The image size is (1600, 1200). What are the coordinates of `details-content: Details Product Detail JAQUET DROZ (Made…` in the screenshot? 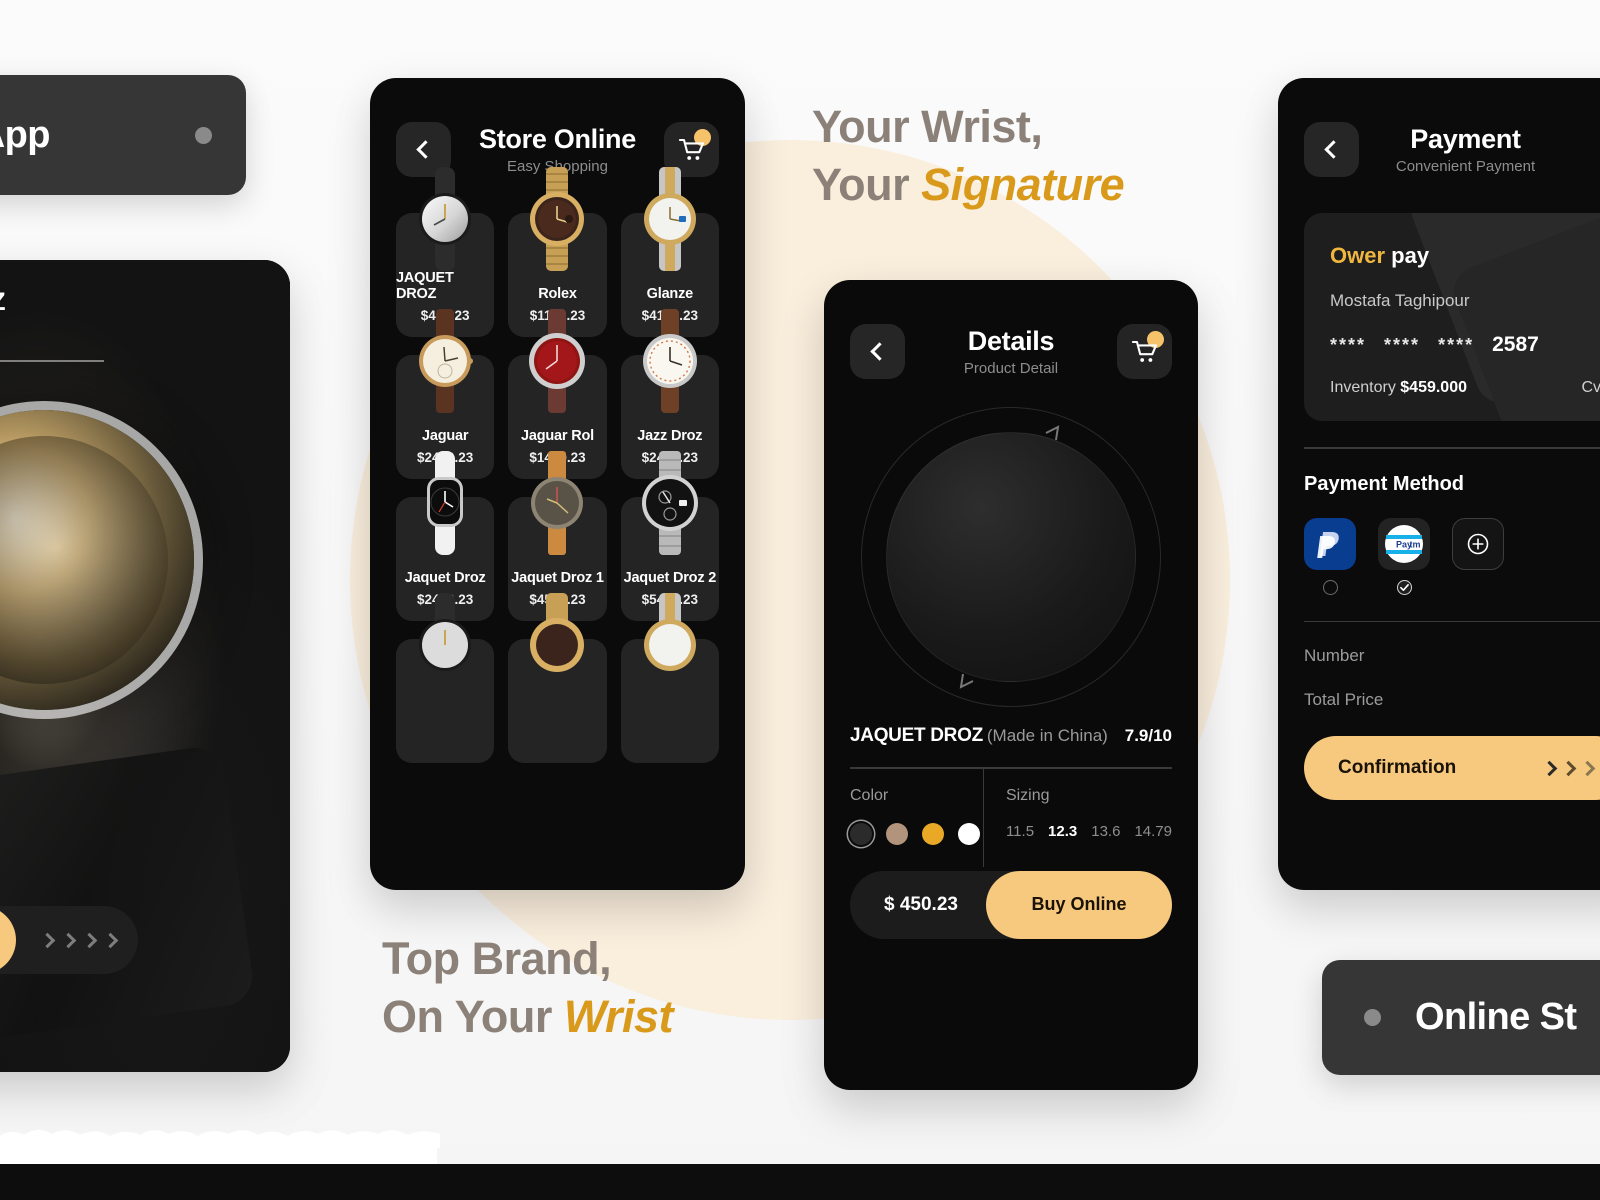 It's located at (1011, 573).